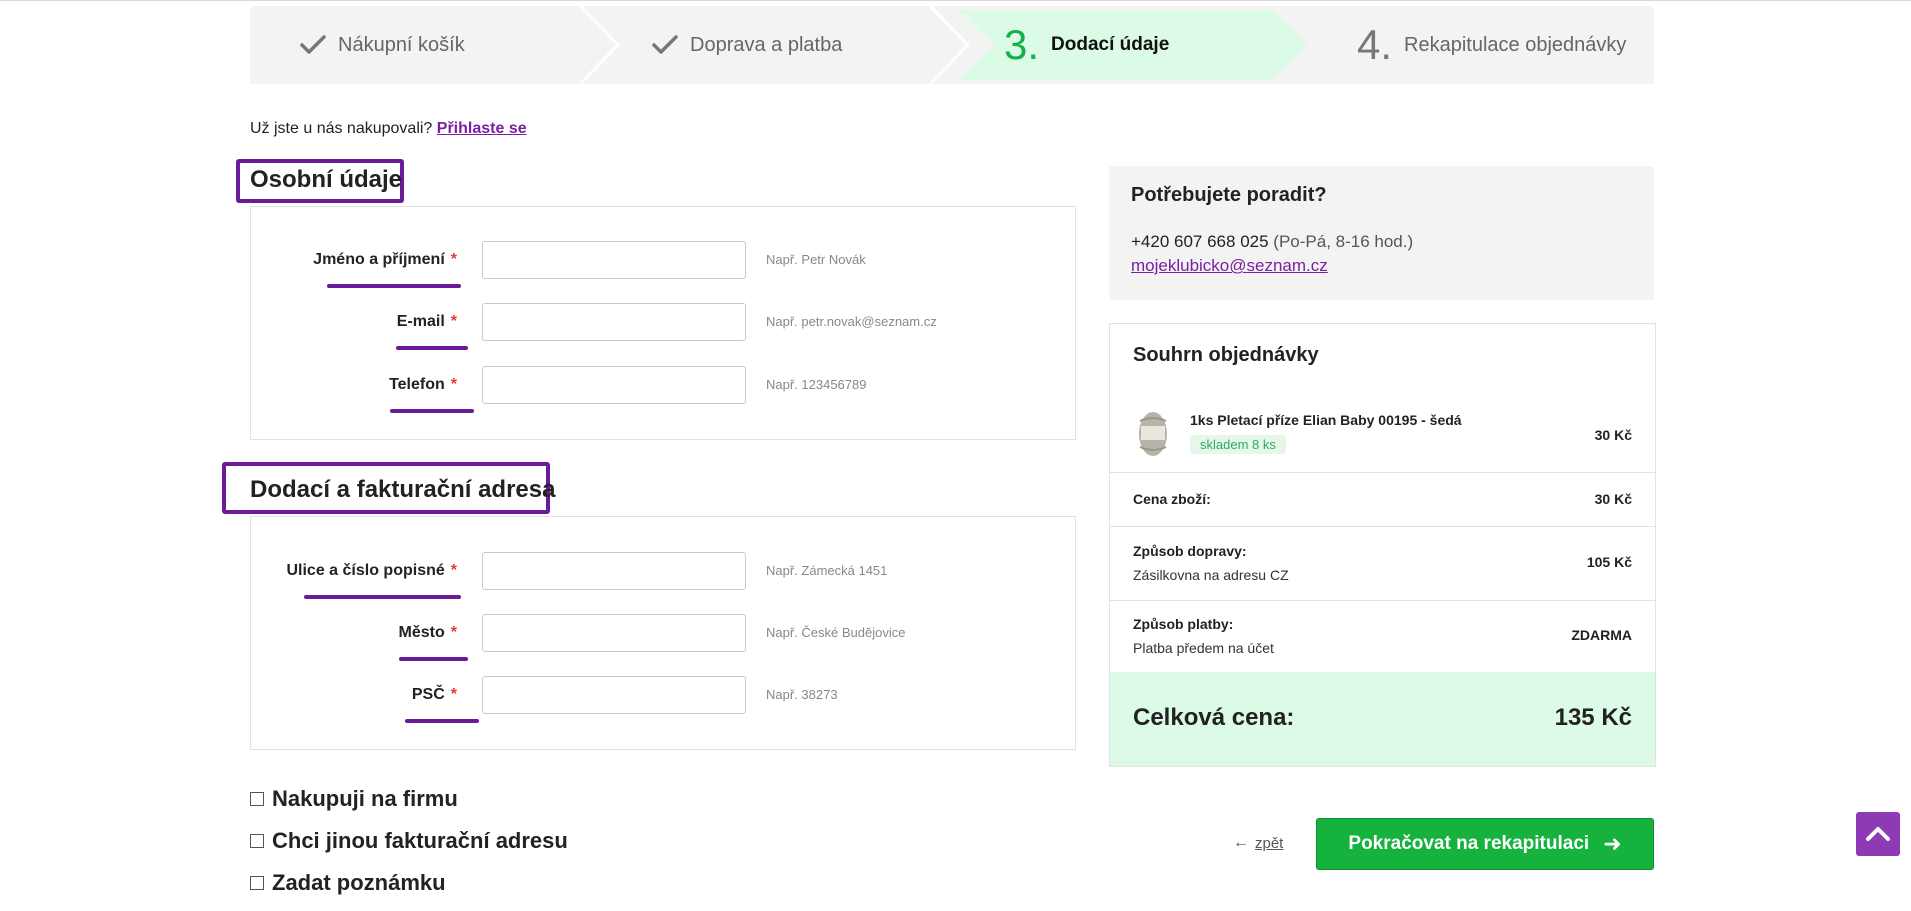  What do you see at coordinates (1612, 843) in the screenshot?
I see `arrow-right-icon: ➜` at bounding box center [1612, 843].